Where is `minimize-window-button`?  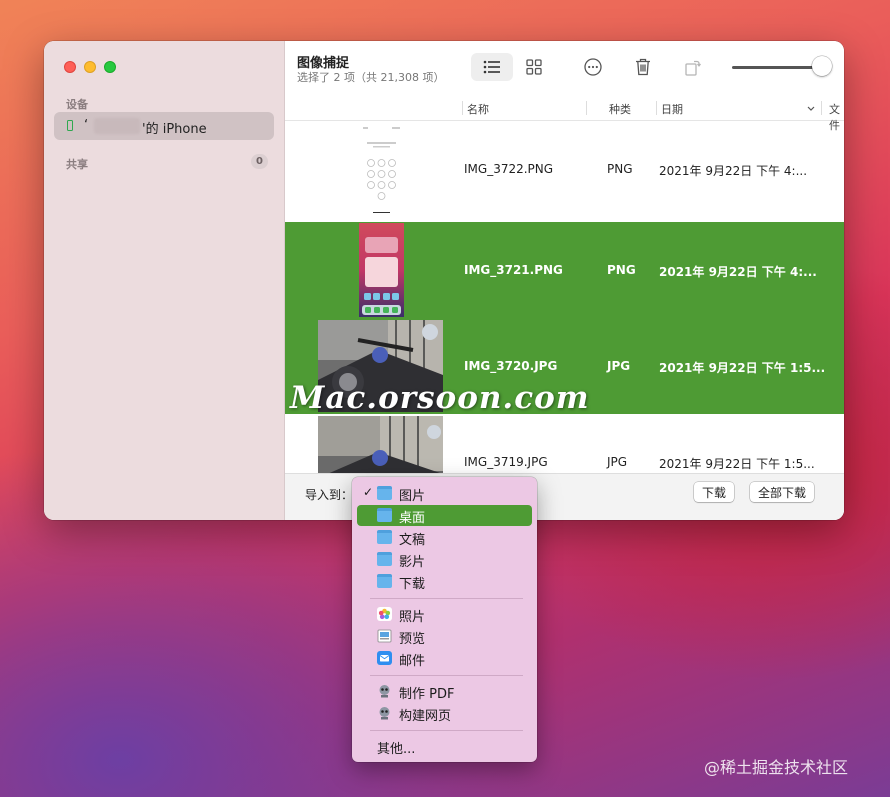 minimize-window-button is located at coordinates (90, 67).